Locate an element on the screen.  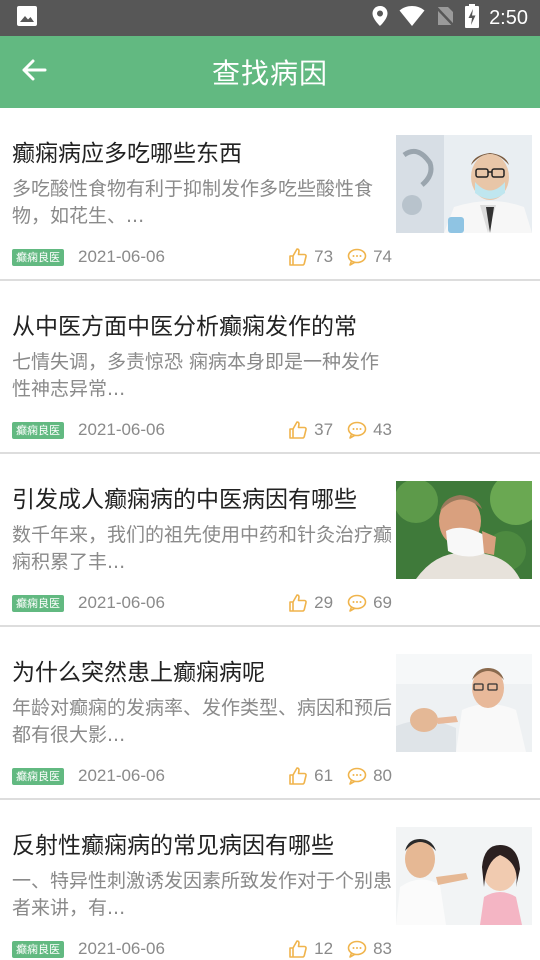
article-title: 癫痫病应多吃哪些东西 is located at coordinates (127, 154).